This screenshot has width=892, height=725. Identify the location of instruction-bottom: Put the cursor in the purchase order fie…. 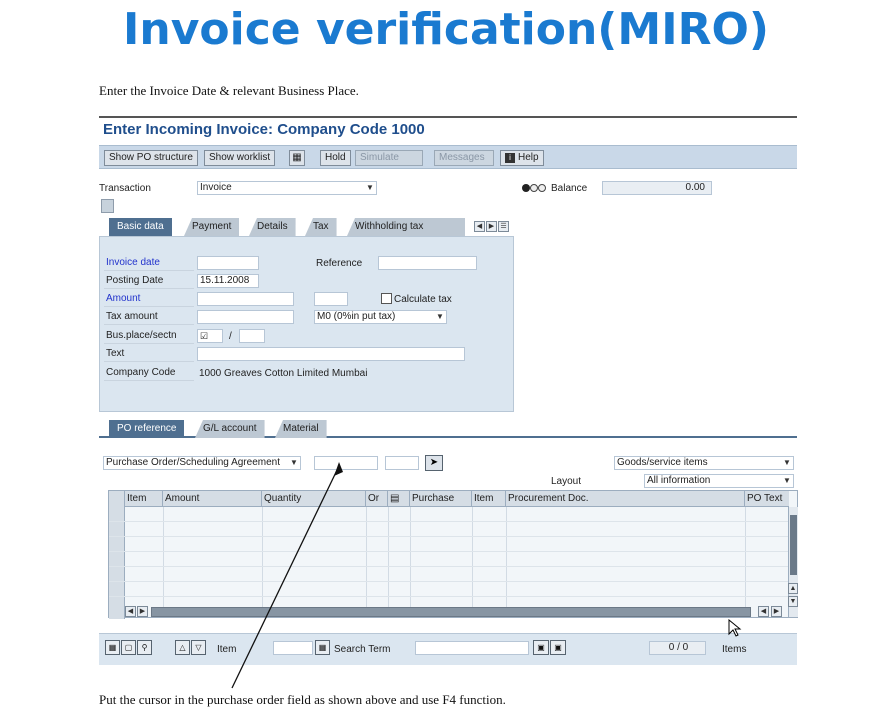
(302, 699).